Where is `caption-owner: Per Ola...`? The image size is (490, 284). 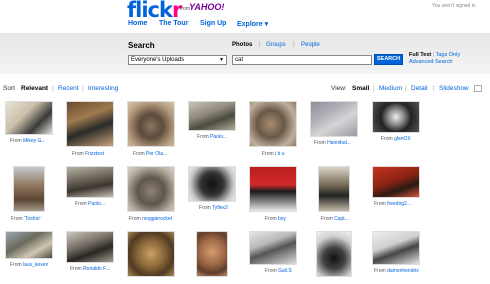
caption-owner: Per Ola... is located at coordinates (156, 154).